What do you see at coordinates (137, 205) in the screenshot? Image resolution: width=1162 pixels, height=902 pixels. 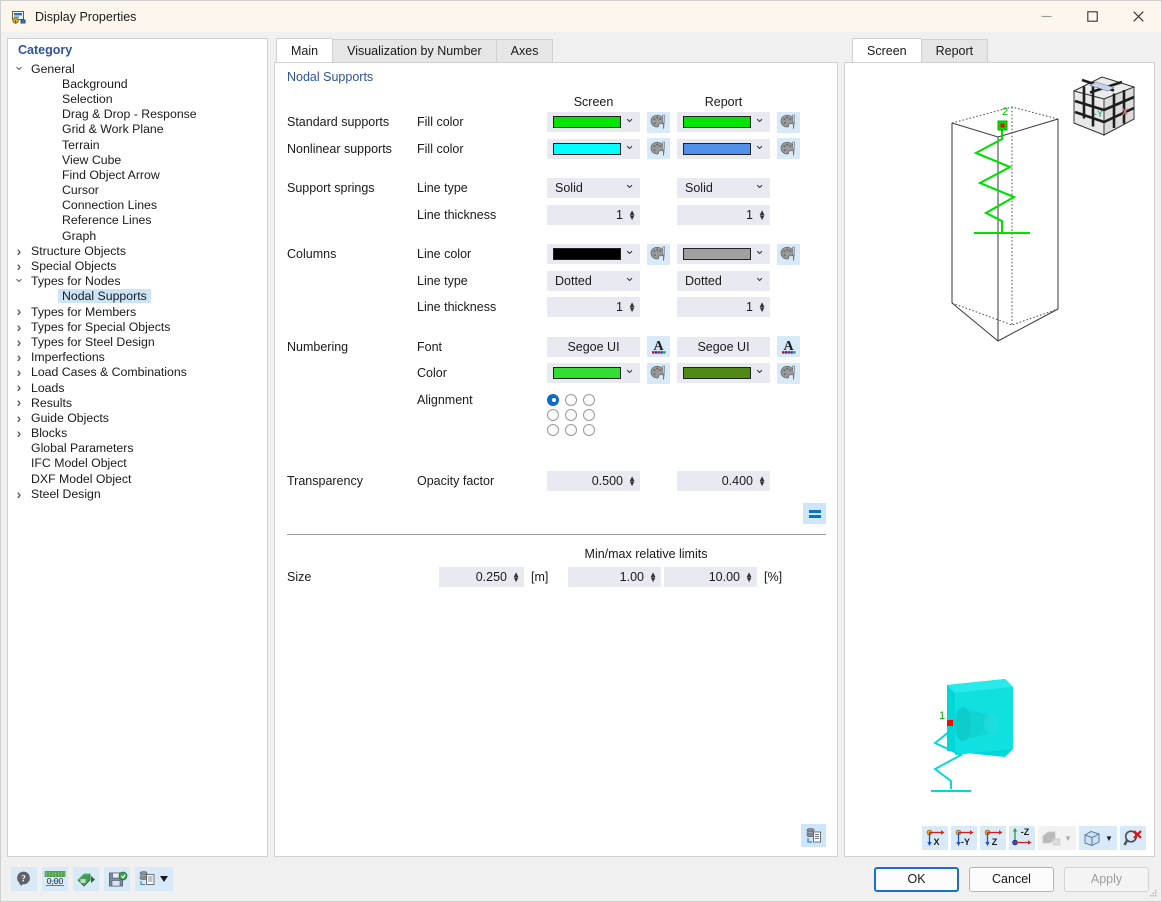 I see `tree-item-connection-lines: Connection Lines` at bounding box center [137, 205].